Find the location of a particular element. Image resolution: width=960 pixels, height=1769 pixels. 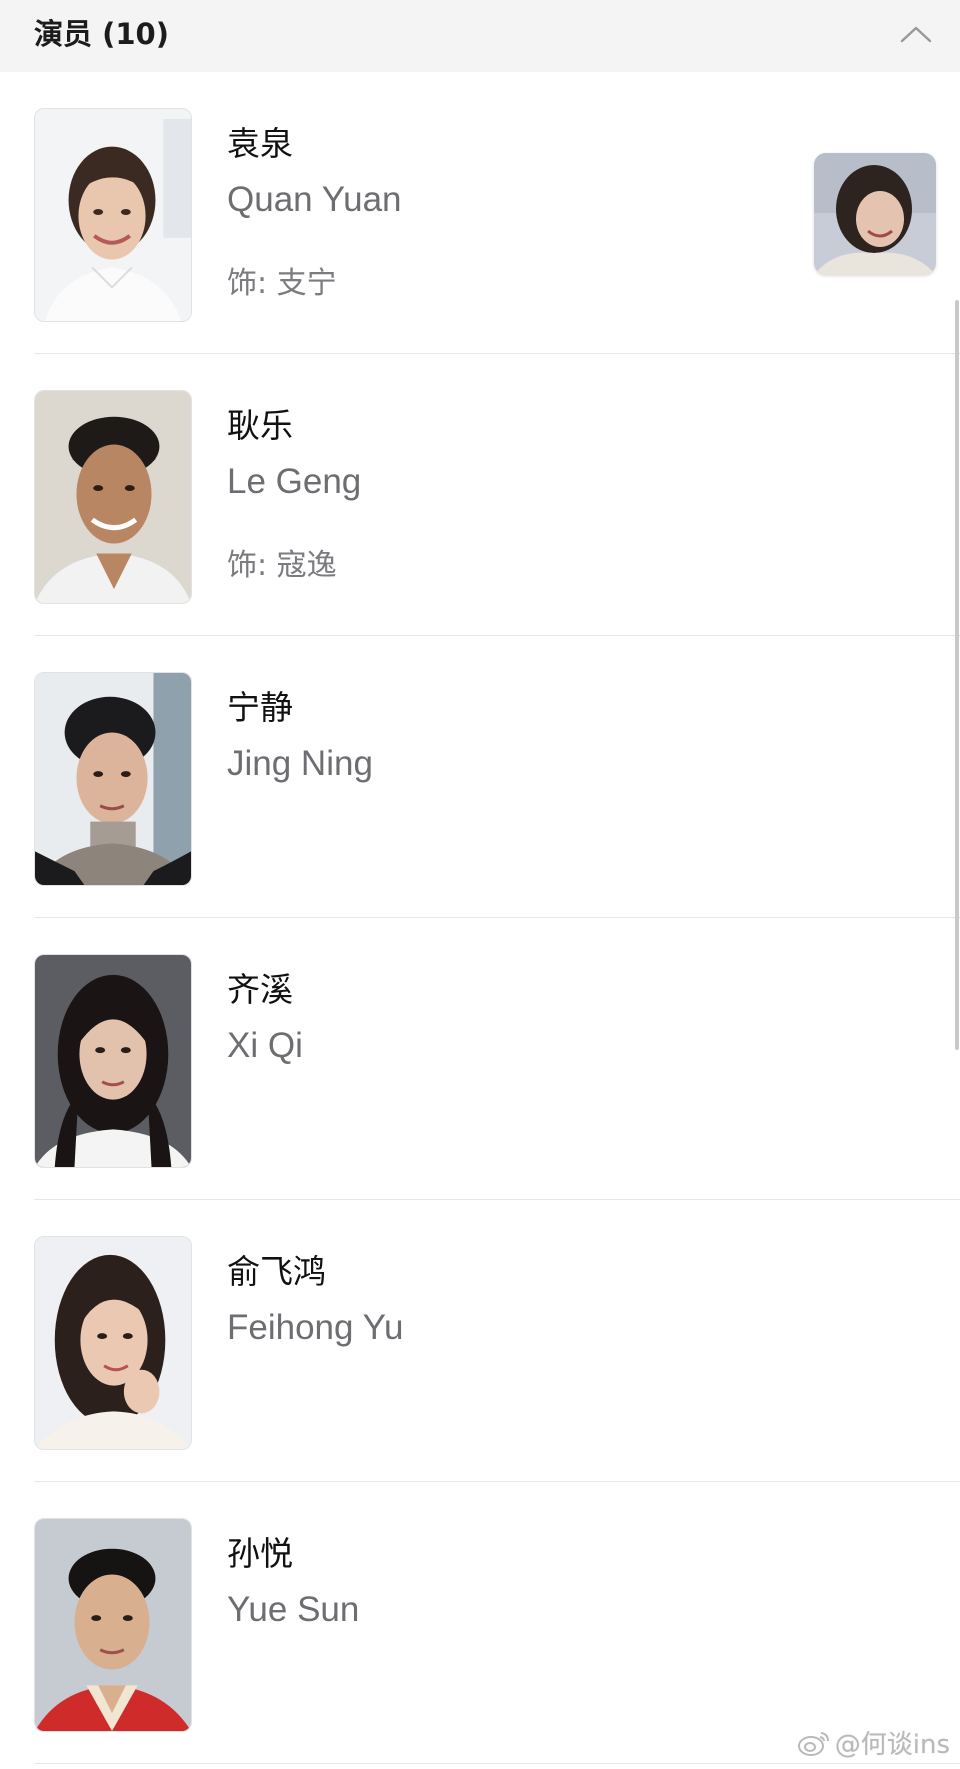

collapse-button is located at coordinates (916, 34).